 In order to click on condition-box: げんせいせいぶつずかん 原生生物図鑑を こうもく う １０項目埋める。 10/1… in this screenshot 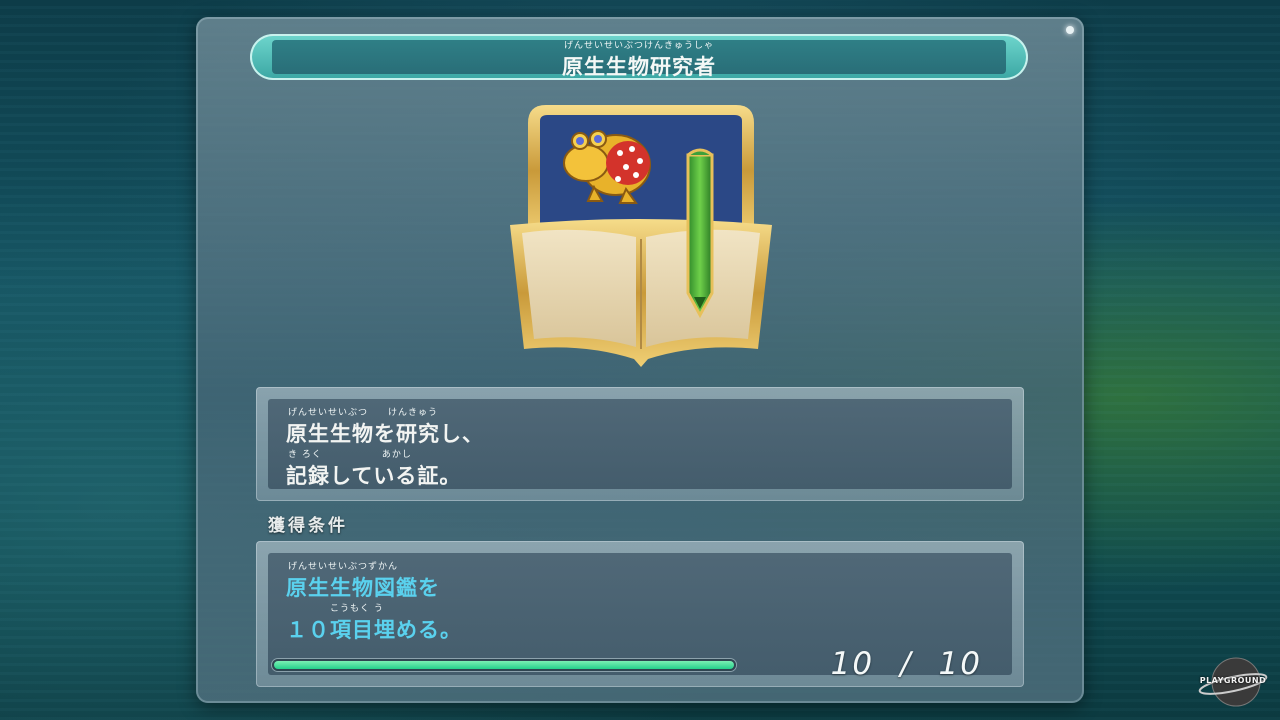, I will do `click(640, 614)`.